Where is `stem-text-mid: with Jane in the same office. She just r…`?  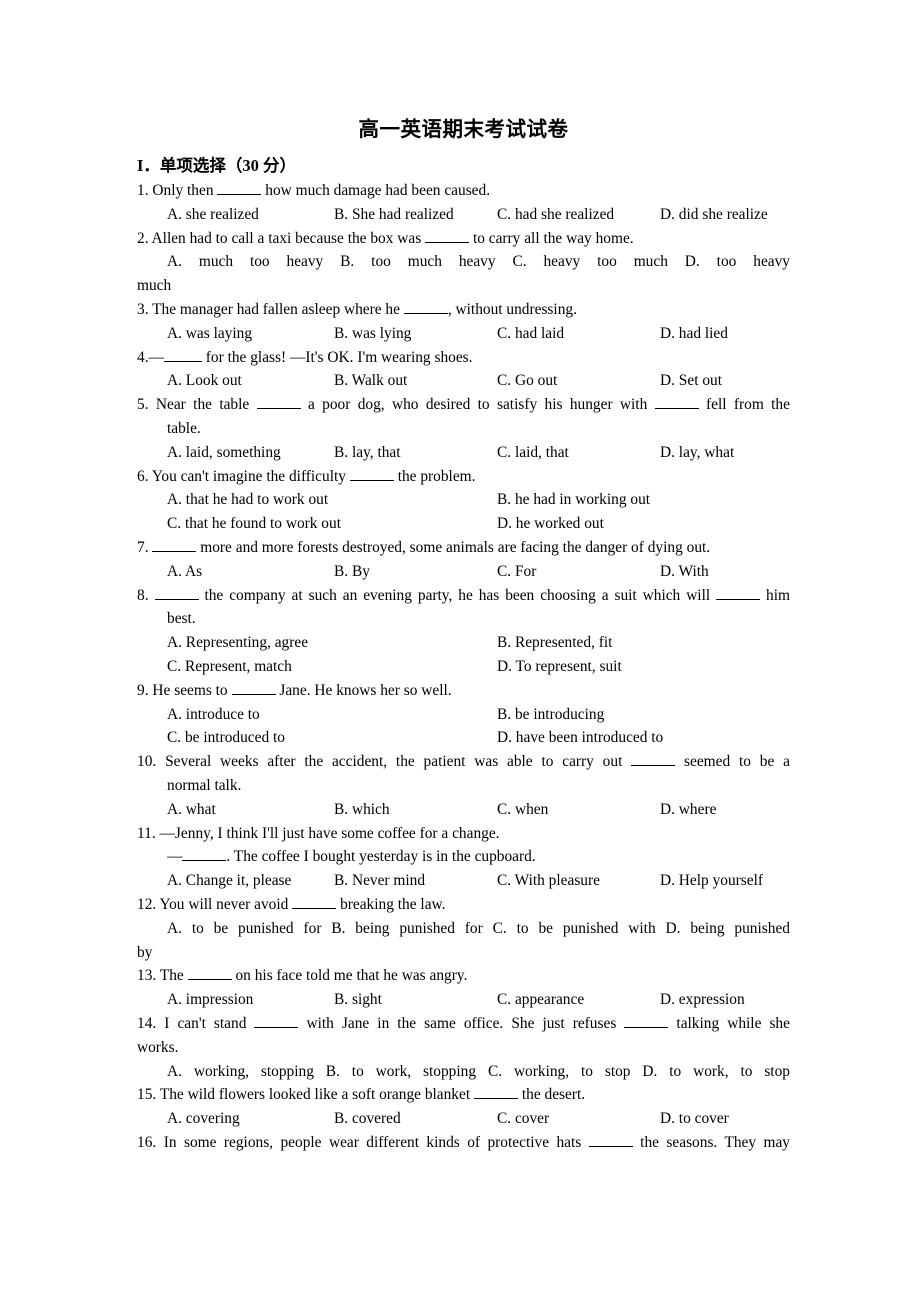
stem-text-mid: with Jane in the same office. She just r… is located at coordinates (461, 1023).